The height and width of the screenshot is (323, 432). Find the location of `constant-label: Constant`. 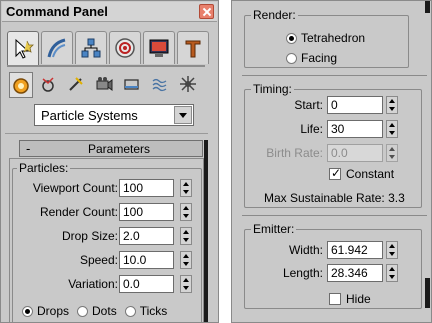

constant-label: Constant is located at coordinates (370, 174).